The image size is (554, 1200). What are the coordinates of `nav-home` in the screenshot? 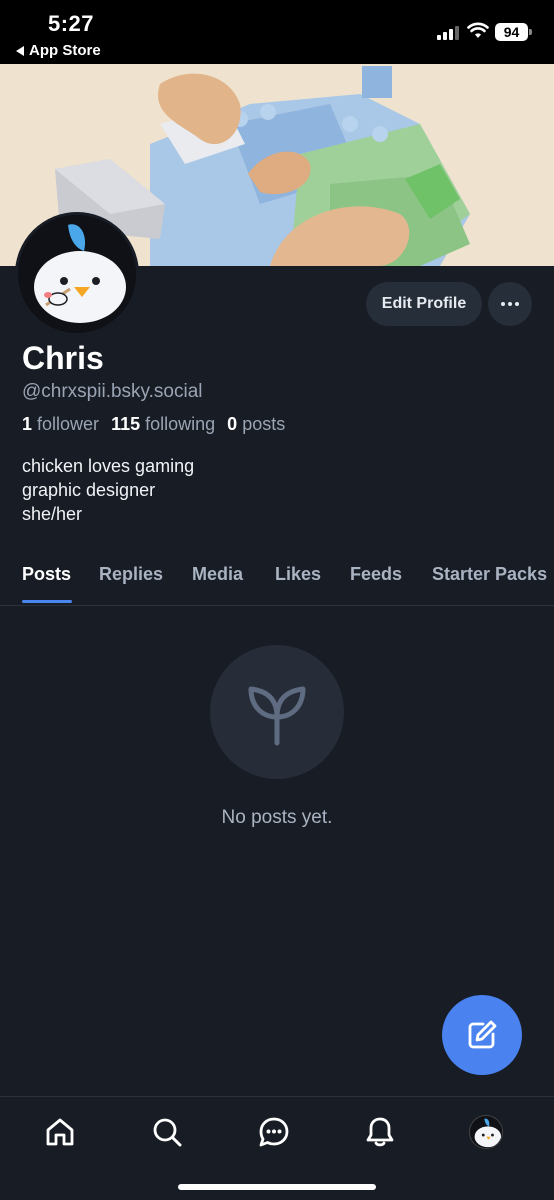 It's located at (60, 1132).